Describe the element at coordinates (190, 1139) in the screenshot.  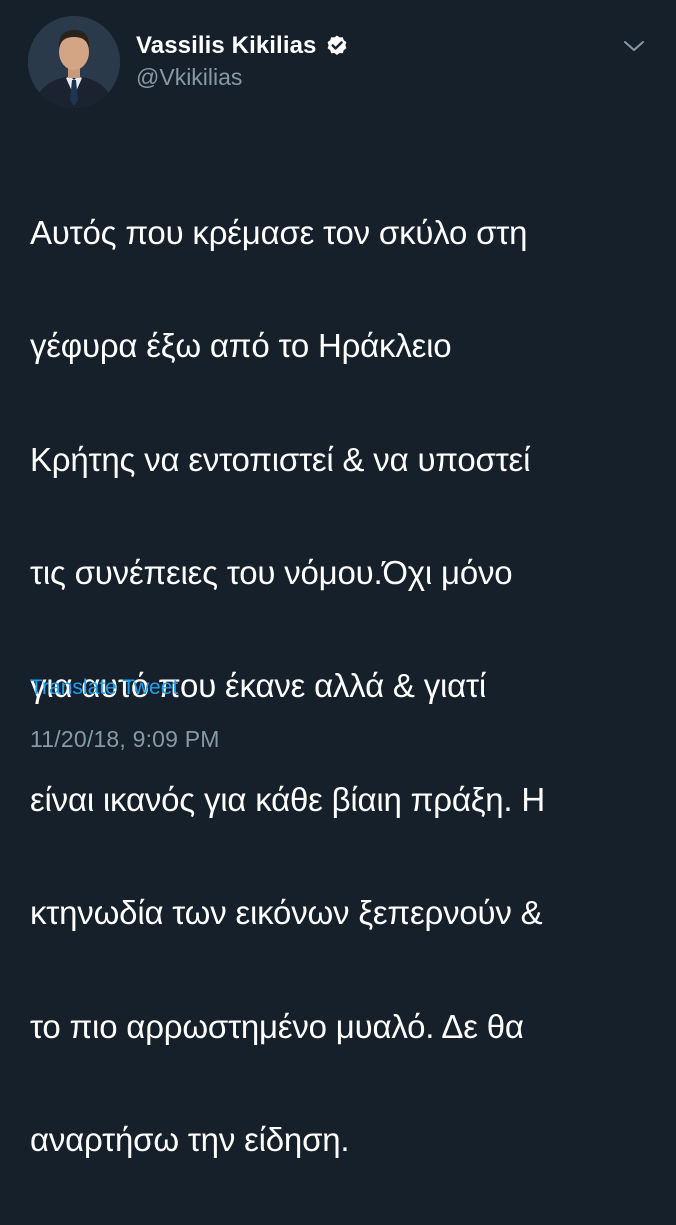
I see `tweet-text-line: αναρτήσω την είδηση.` at that location.